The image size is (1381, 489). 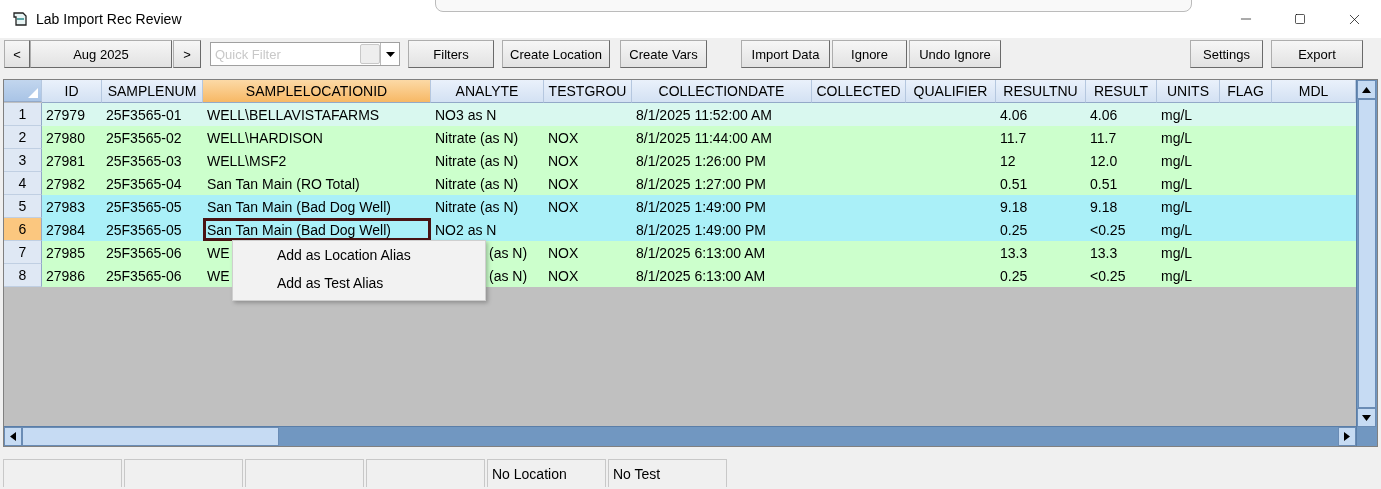 I want to click on column-header: RESULTNU, so click(x=1041, y=91).